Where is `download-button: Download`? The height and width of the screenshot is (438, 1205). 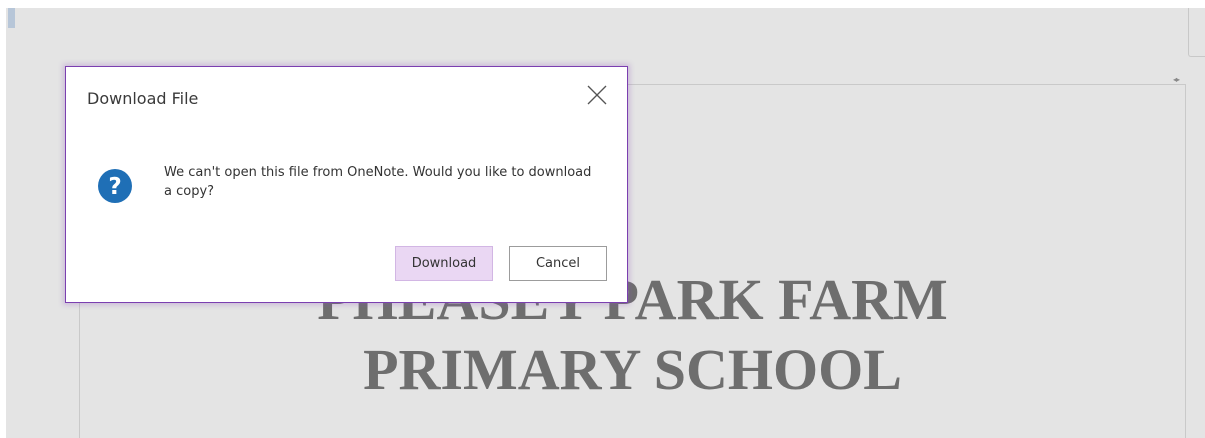
download-button: Download is located at coordinates (444, 263).